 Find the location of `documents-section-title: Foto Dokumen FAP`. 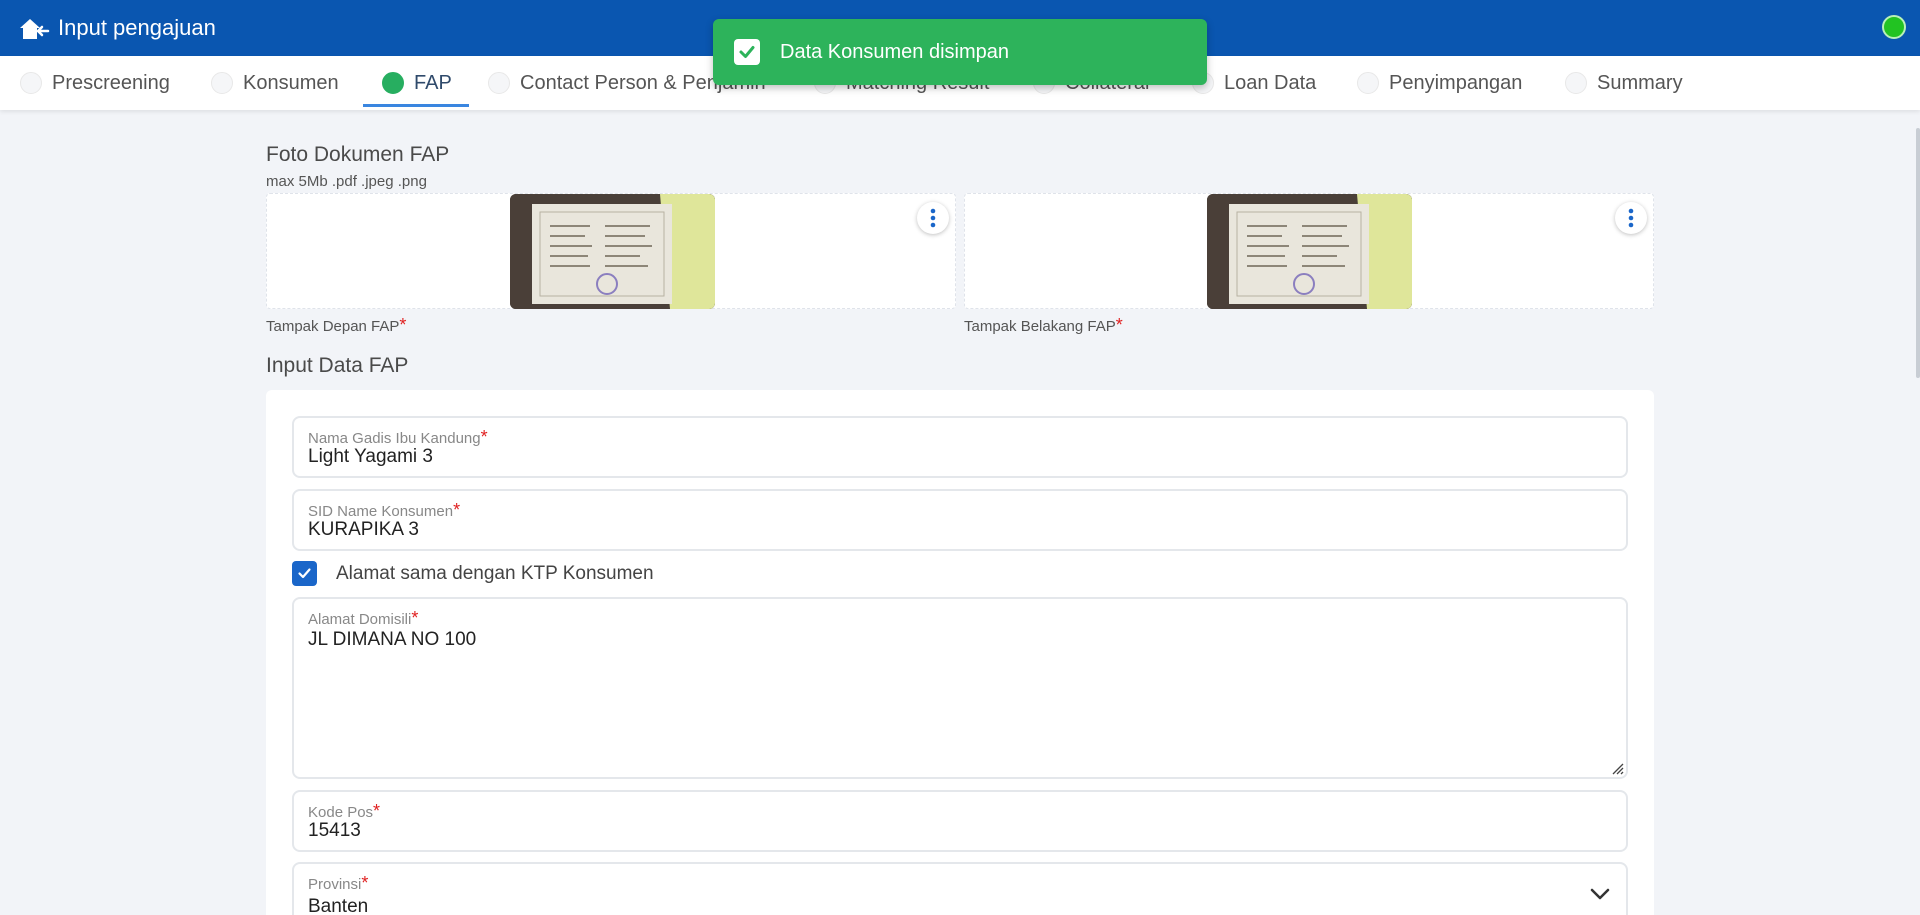

documents-section-title: Foto Dokumen FAP is located at coordinates (358, 154).